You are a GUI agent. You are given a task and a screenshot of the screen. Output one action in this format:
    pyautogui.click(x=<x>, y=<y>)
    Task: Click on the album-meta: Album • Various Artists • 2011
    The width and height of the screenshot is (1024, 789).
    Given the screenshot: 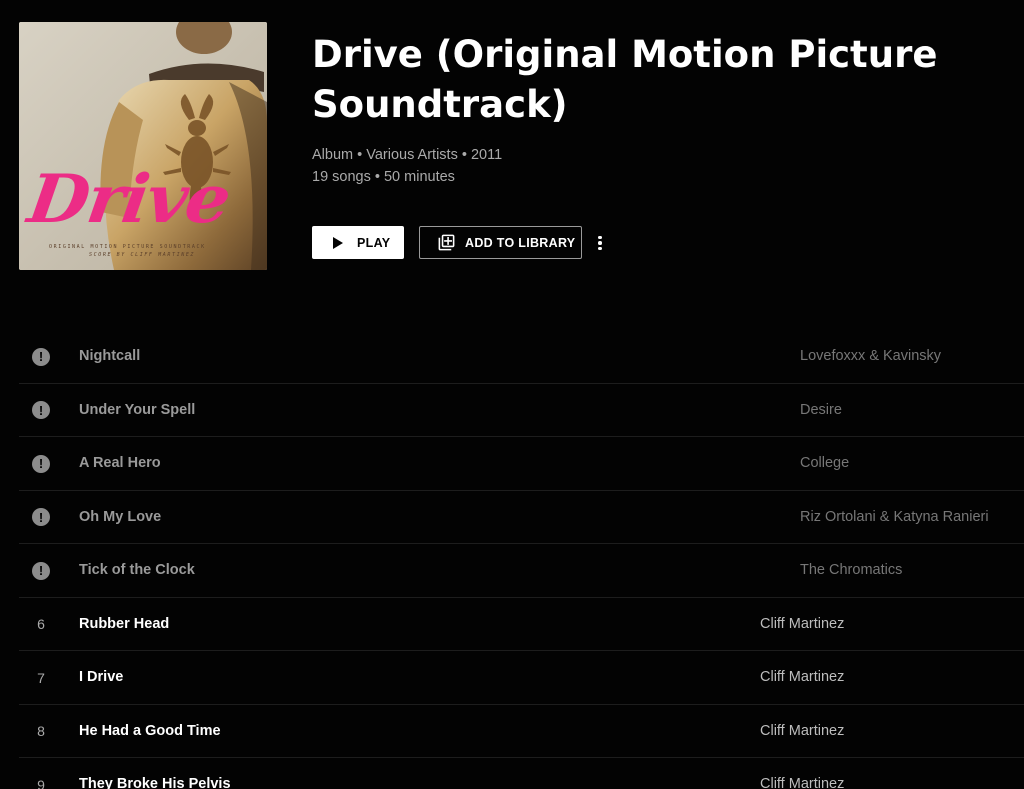 What is the action you would take?
    pyautogui.click(x=407, y=155)
    